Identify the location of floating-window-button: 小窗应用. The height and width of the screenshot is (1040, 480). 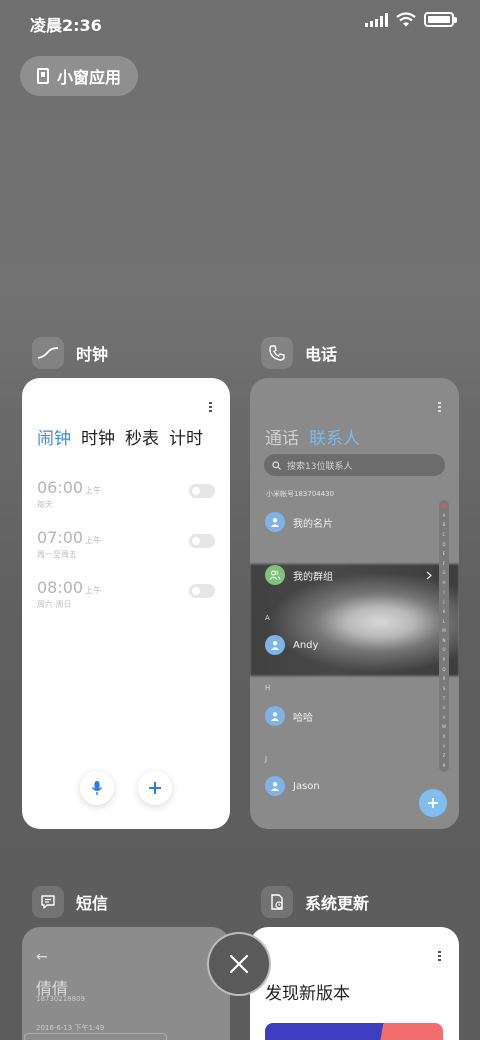
(79, 76).